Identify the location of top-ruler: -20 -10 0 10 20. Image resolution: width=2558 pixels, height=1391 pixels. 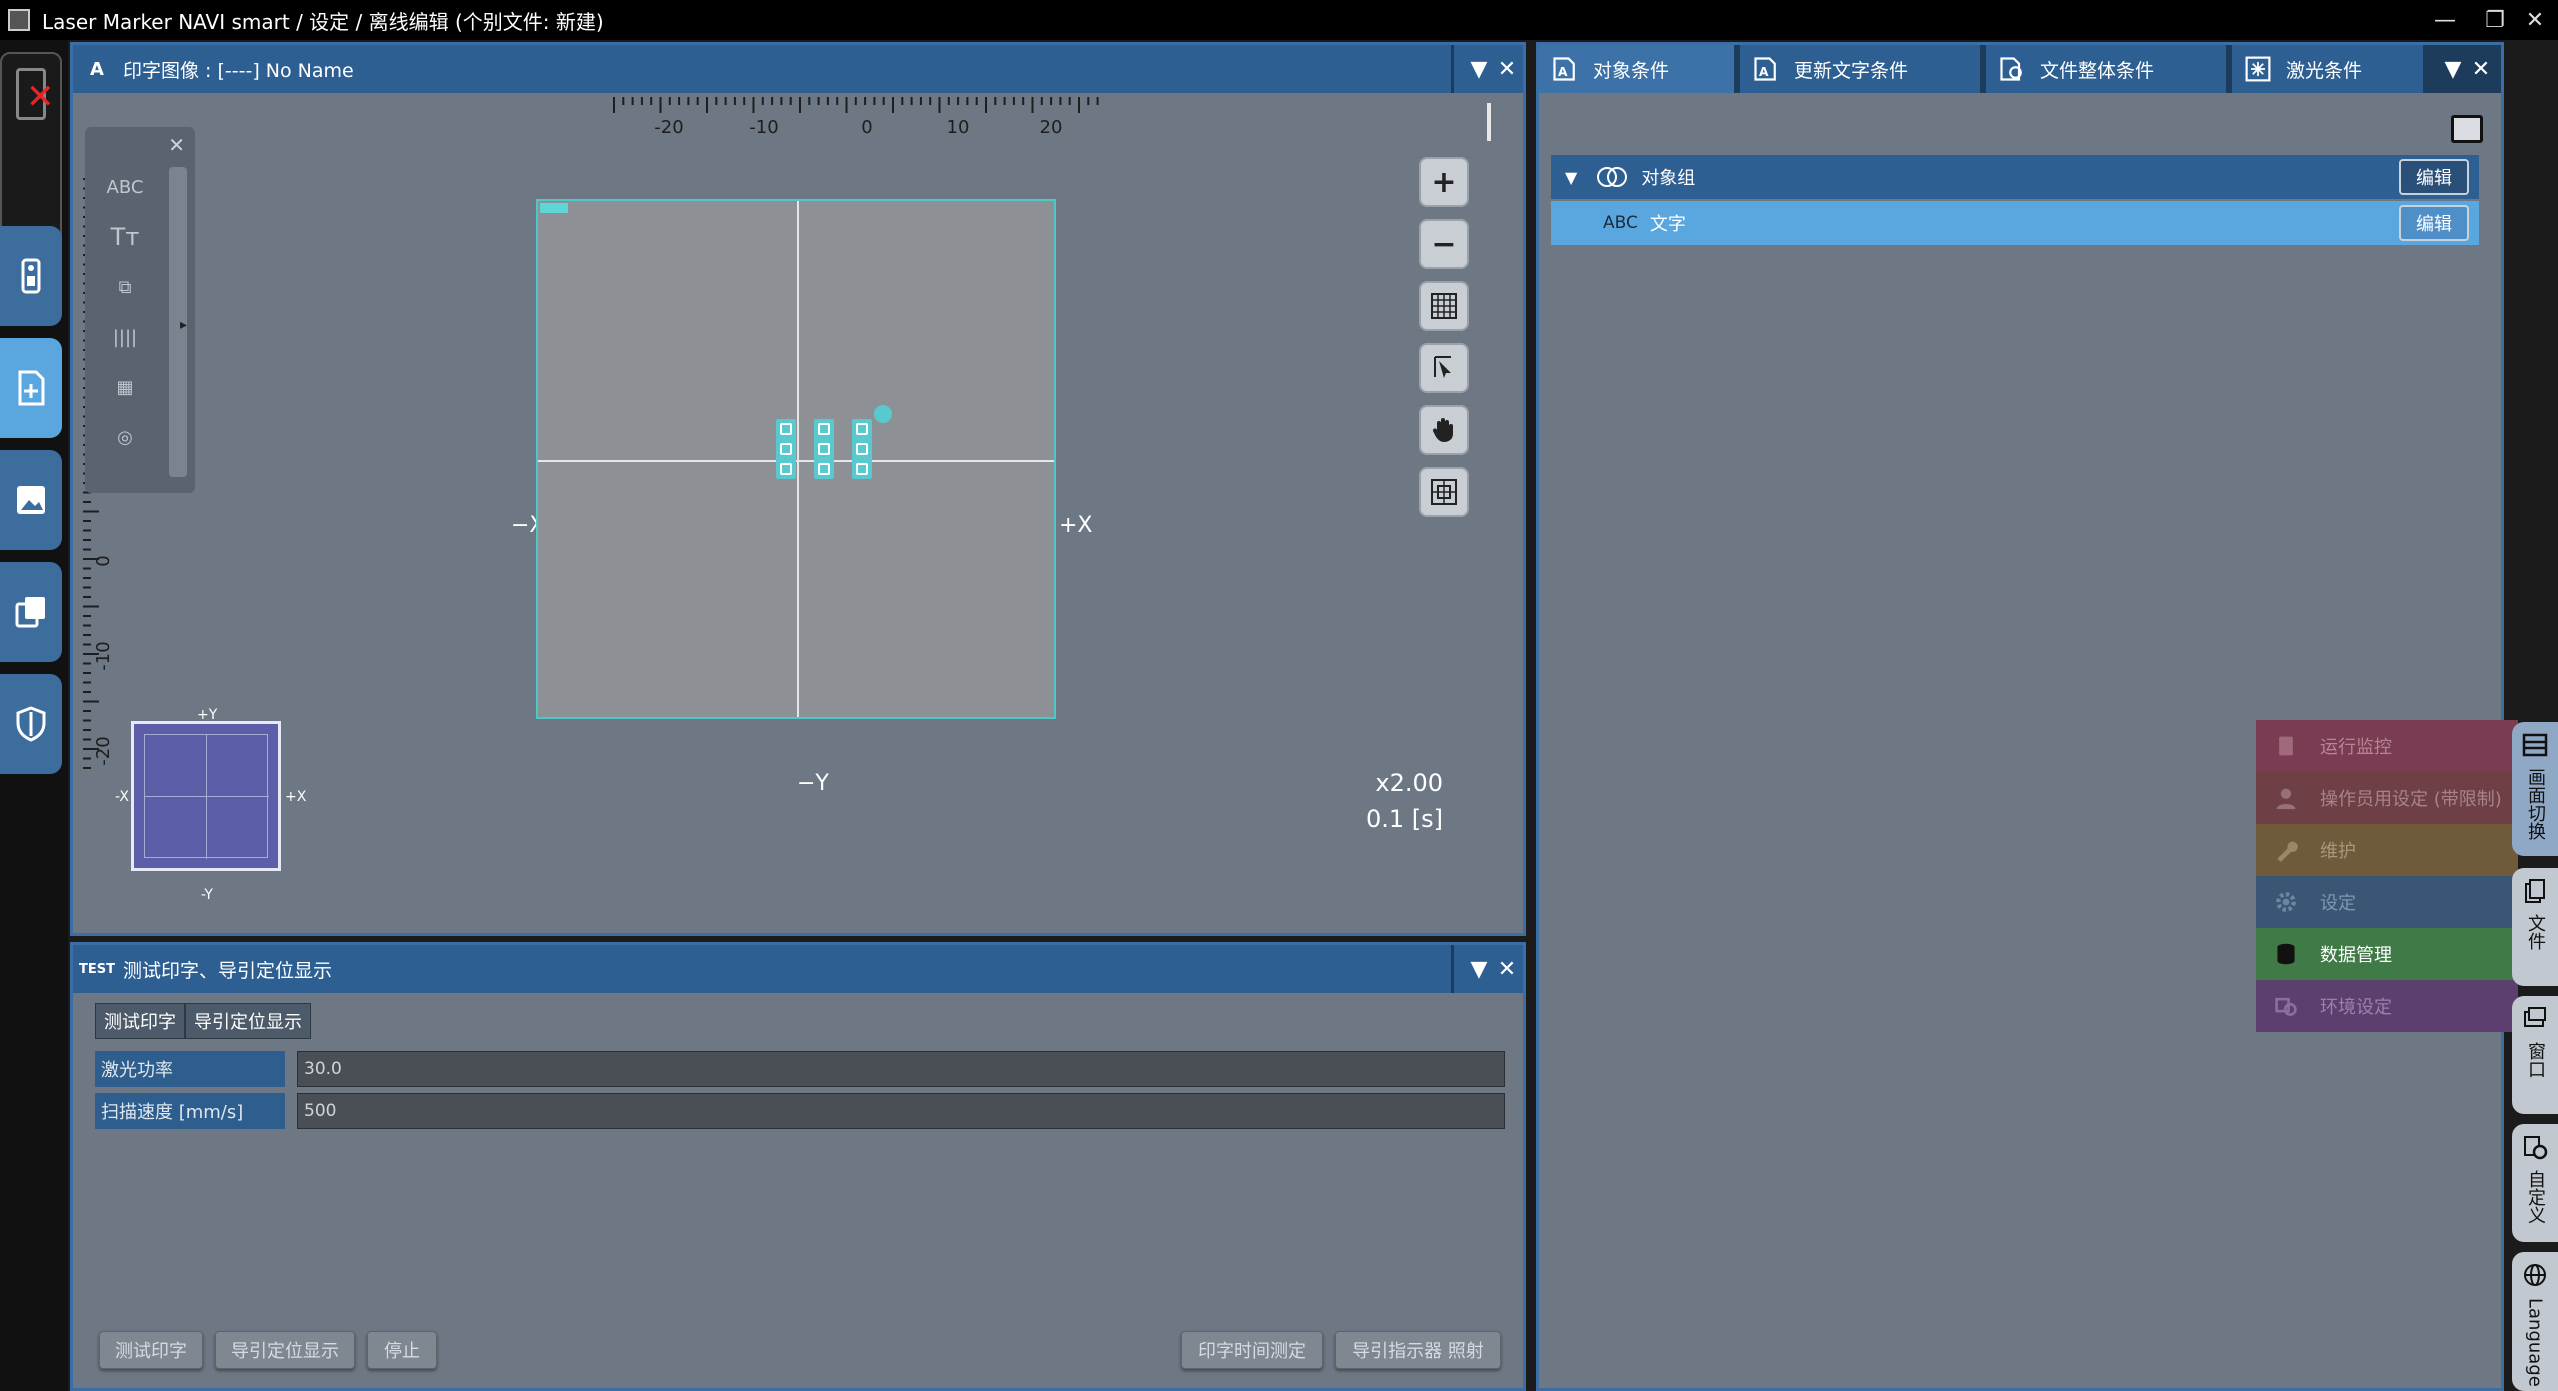
(856, 117).